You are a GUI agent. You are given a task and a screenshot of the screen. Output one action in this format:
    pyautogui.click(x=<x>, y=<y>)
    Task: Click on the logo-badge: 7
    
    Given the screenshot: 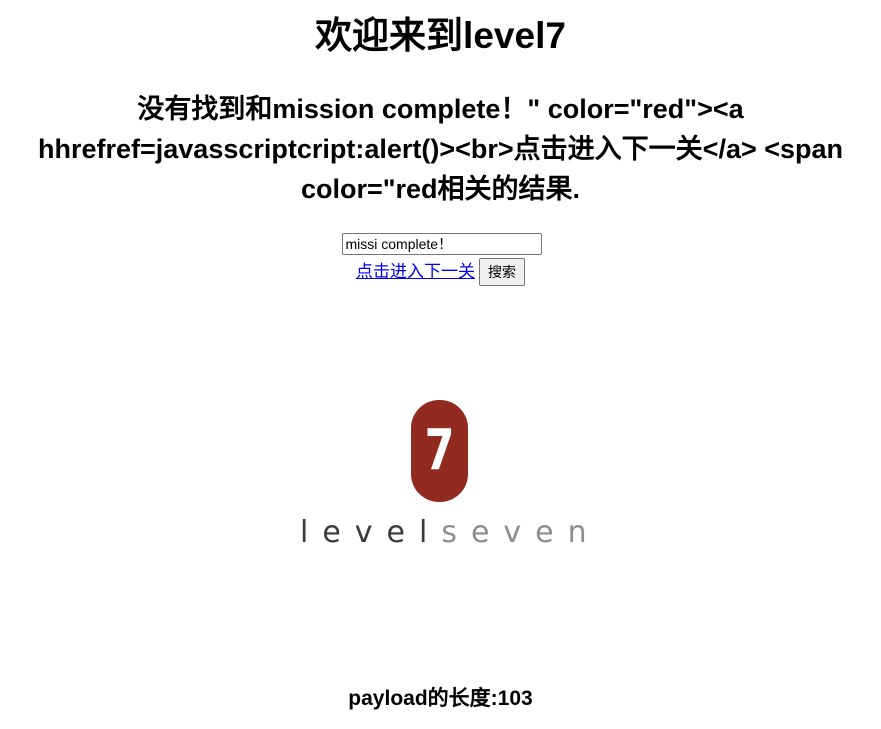 What is the action you would take?
    pyautogui.click(x=439, y=451)
    